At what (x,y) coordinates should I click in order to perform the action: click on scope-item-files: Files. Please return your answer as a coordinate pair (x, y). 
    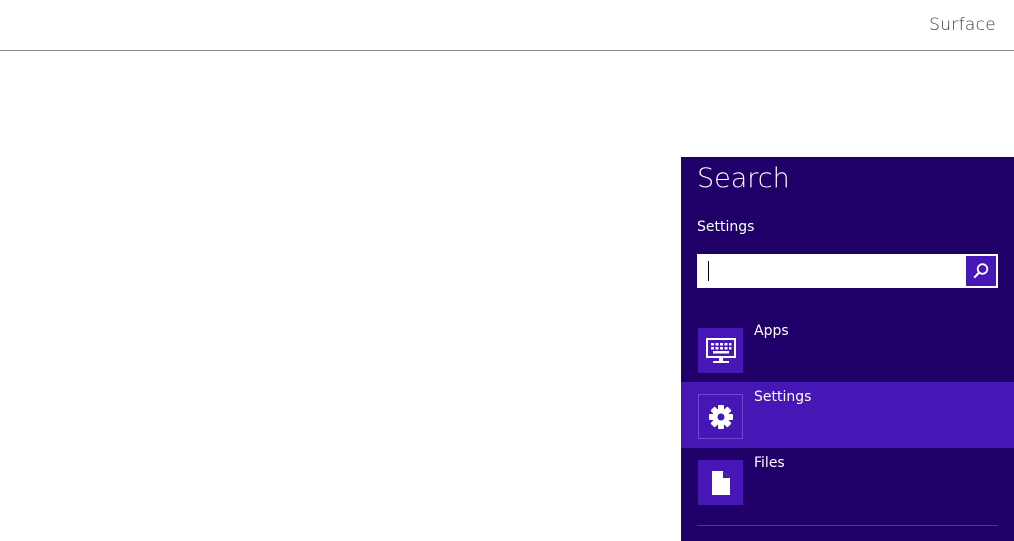
    Looking at the image, I should click on (847, 481).